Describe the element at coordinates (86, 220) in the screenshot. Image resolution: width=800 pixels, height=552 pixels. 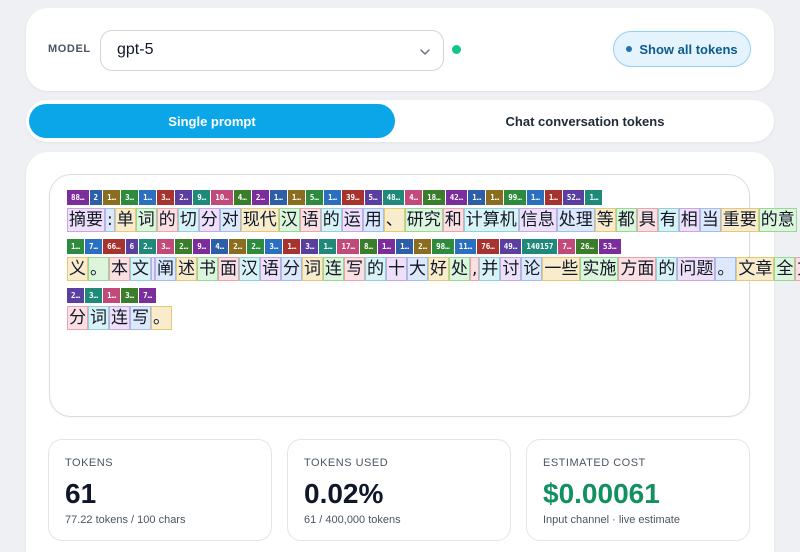
I see `token-span: 摘要` at that location.